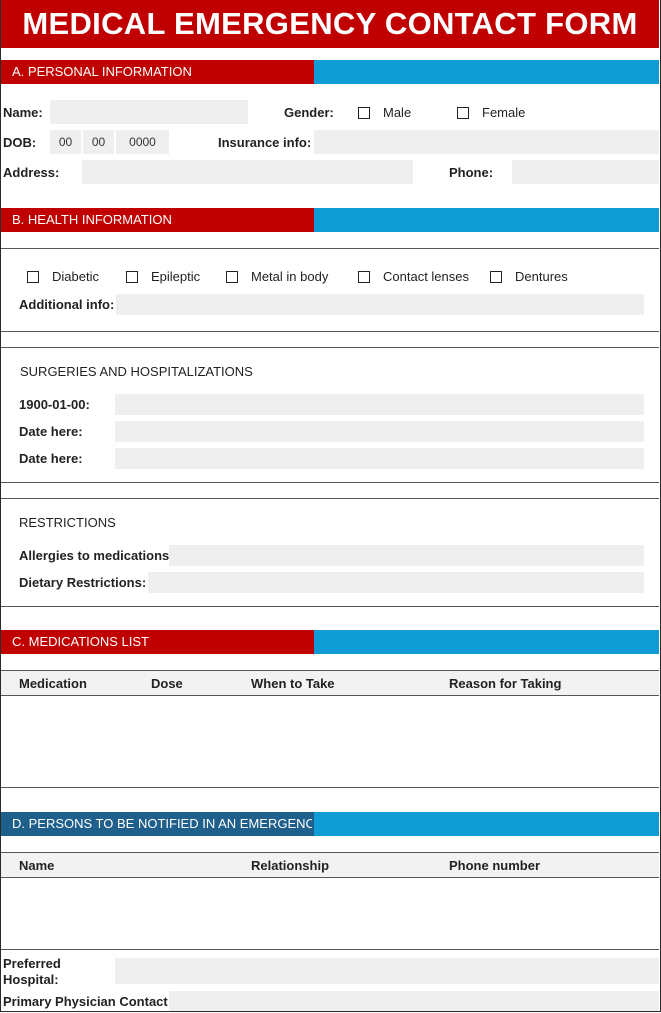 The height and width of the screenshot is (1013, 661). Describe the element at coordinates (247, 172) in the screenshot. I see `address-field` at that location.